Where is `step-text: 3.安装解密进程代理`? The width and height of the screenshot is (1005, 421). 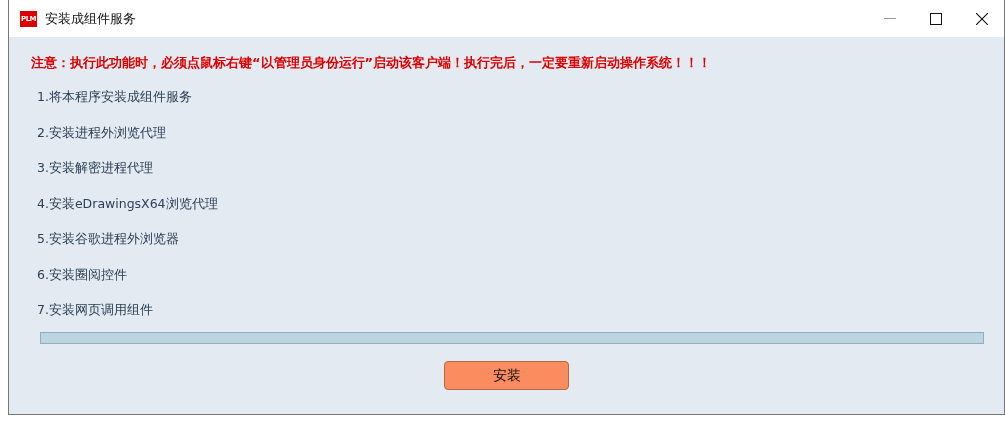 step-text: 3.安装解密进程代理 is located at coordinates (95, 168).